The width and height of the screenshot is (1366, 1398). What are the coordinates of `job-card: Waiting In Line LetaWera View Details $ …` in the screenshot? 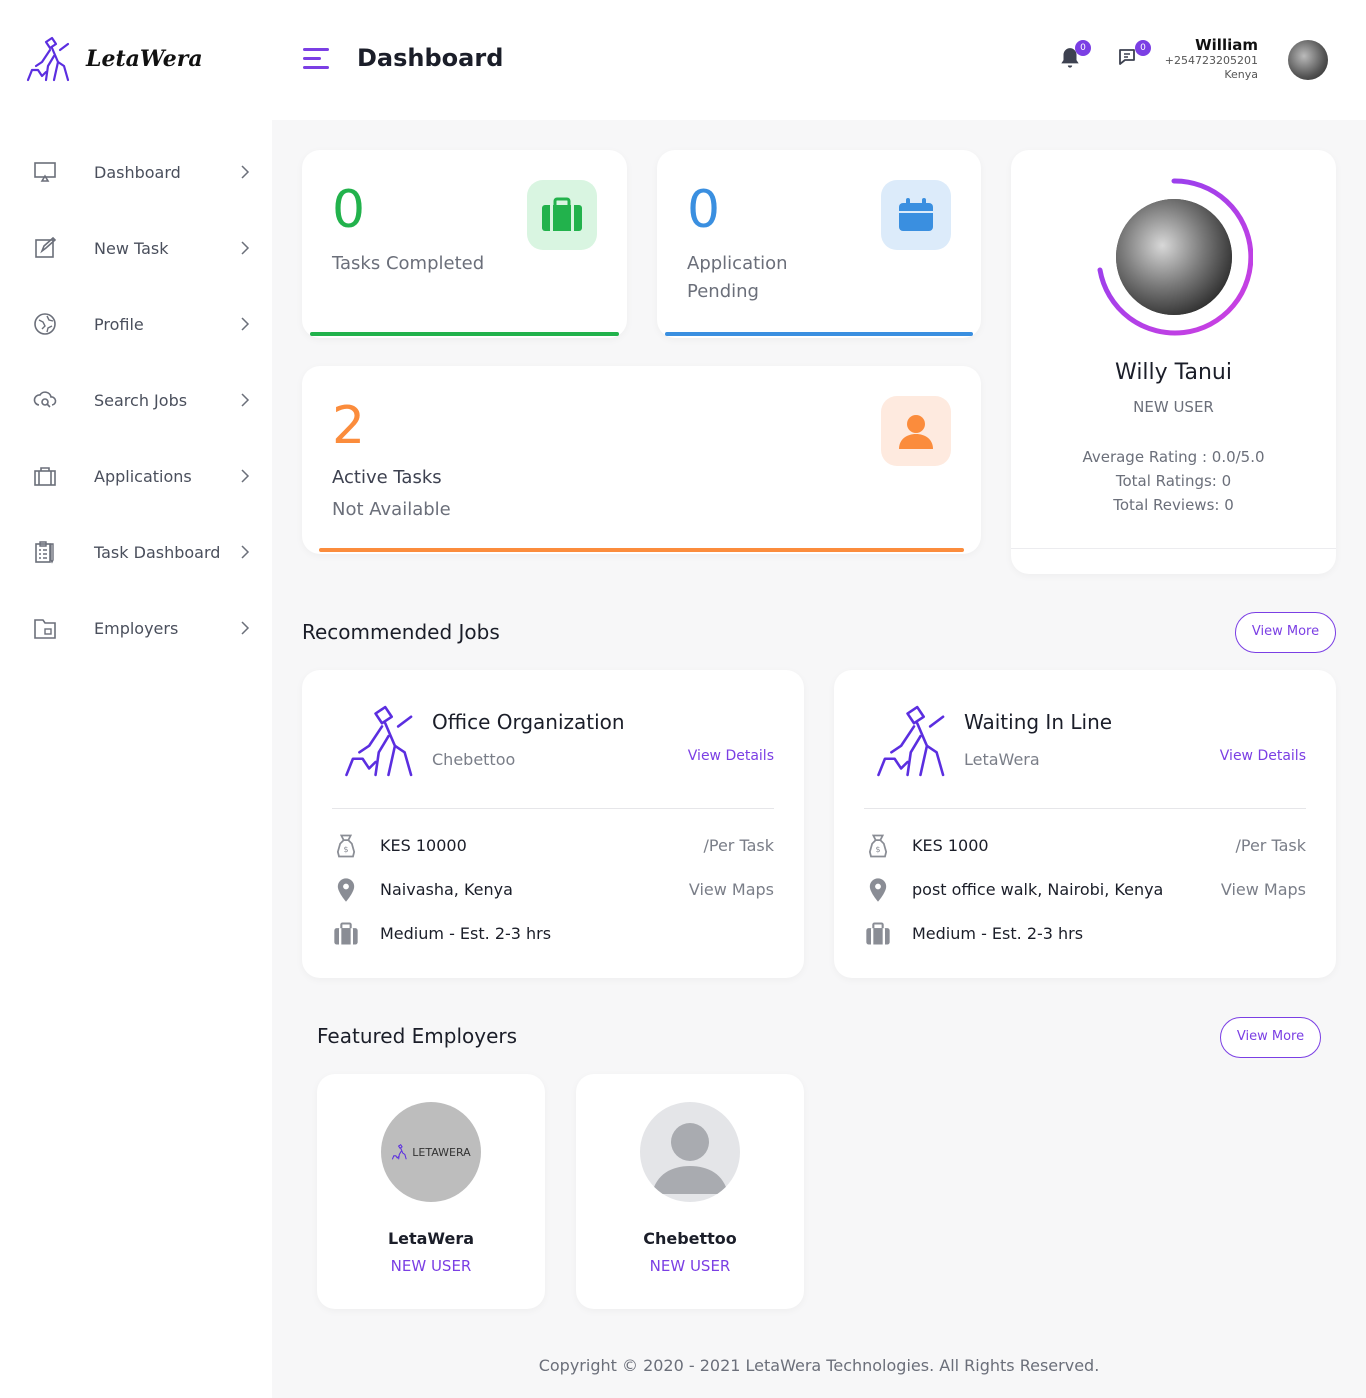 It's located at (1085, 824).